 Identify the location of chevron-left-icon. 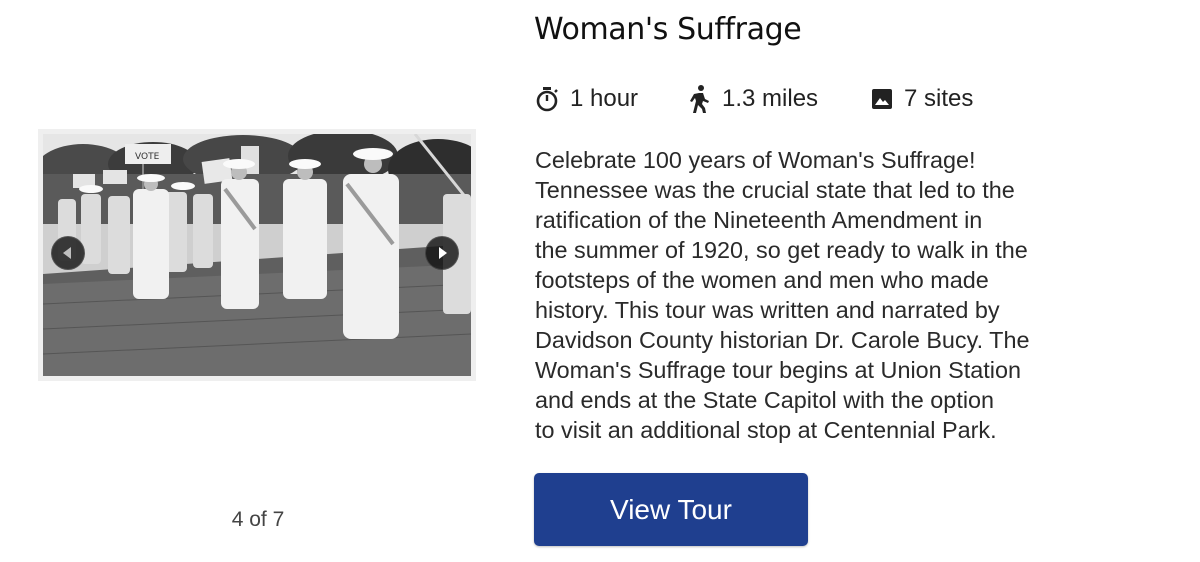
(67, 253).